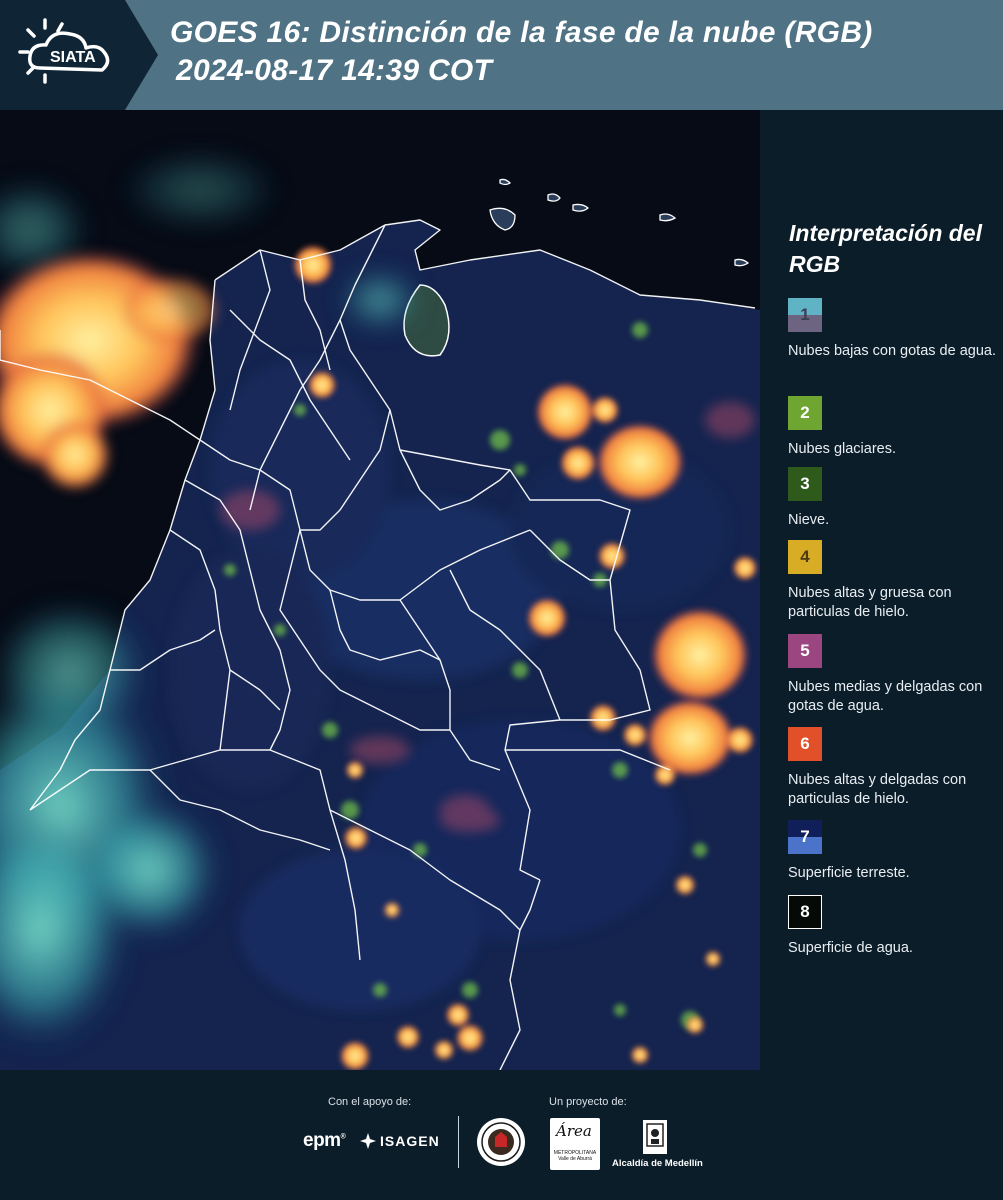  I want to click on legend-title: Interpretación del RGB, so click(885, 248).